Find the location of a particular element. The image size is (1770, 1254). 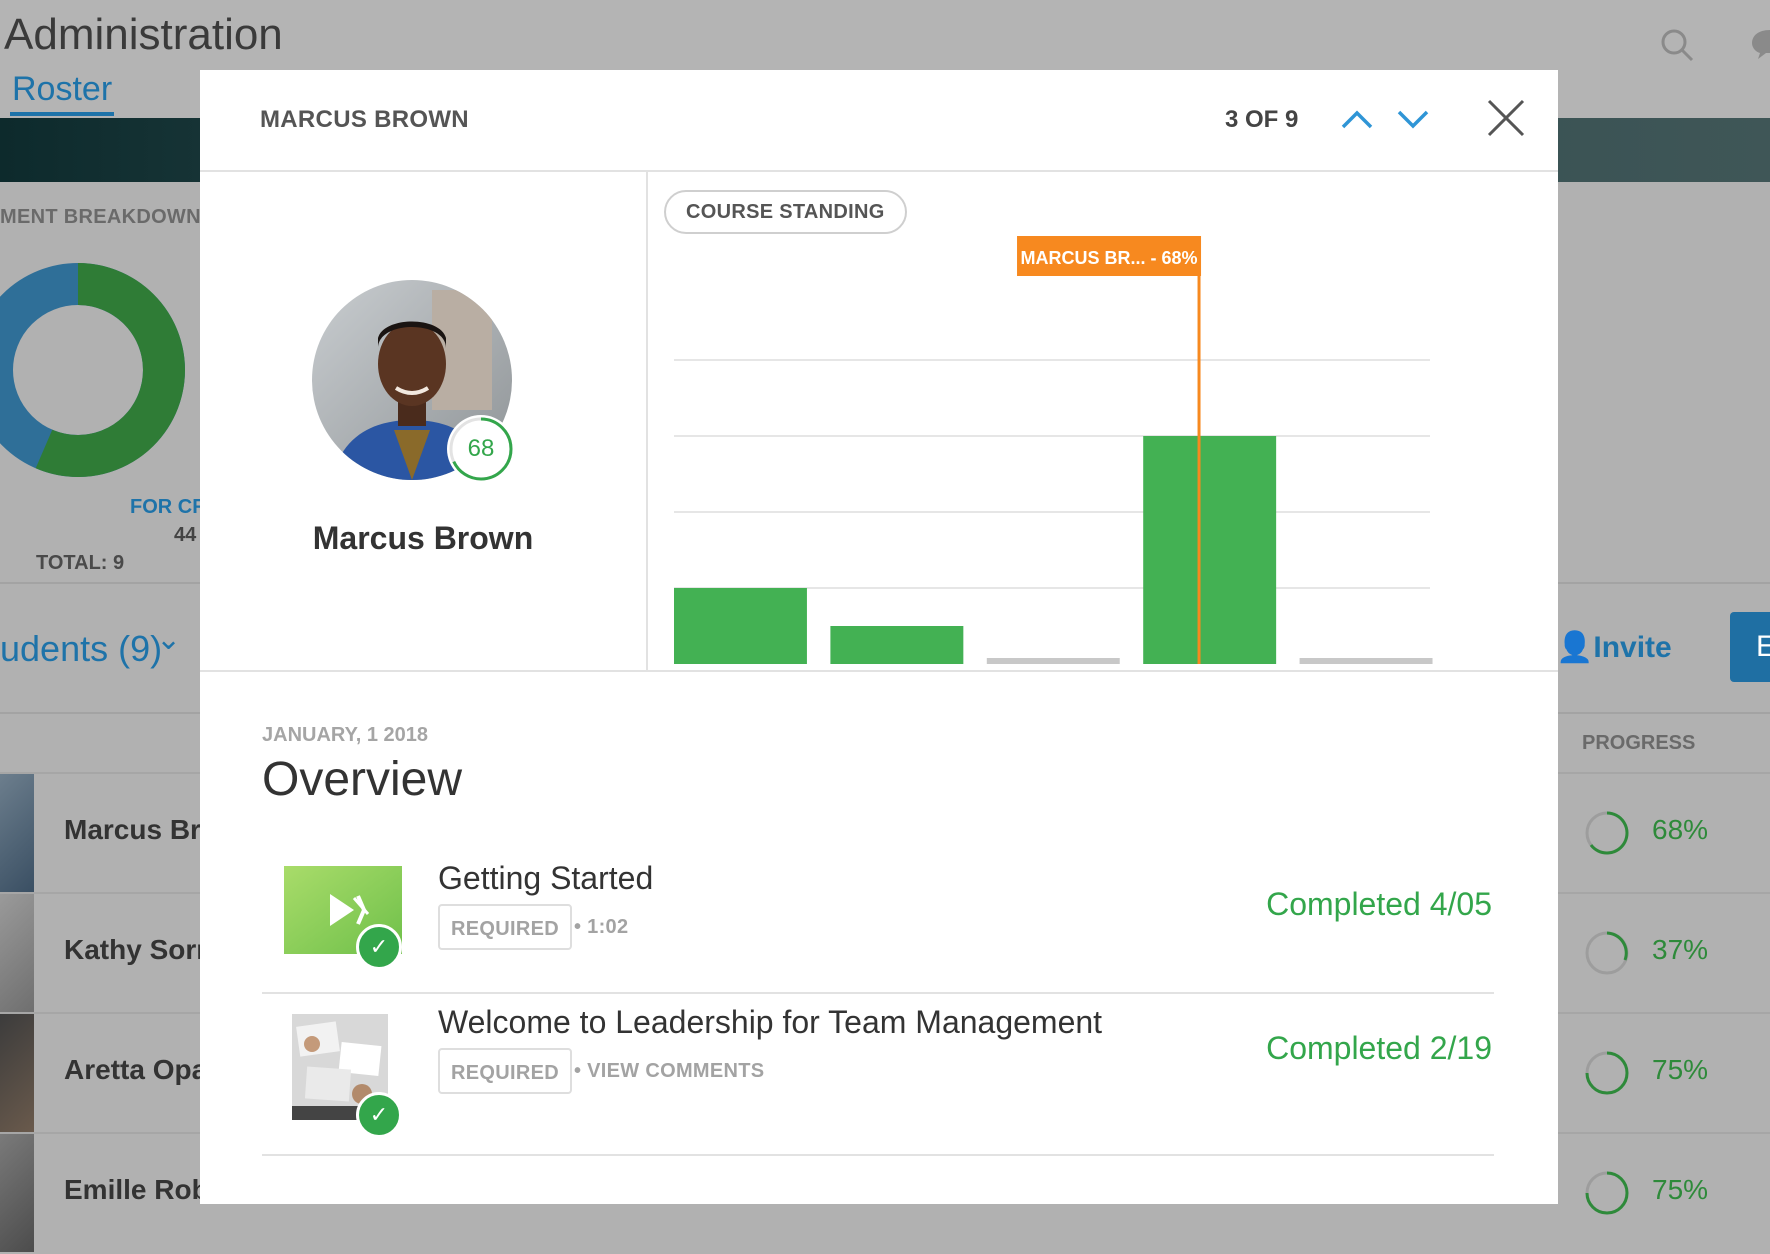

close-icon is located at coordinates (1506, 118).